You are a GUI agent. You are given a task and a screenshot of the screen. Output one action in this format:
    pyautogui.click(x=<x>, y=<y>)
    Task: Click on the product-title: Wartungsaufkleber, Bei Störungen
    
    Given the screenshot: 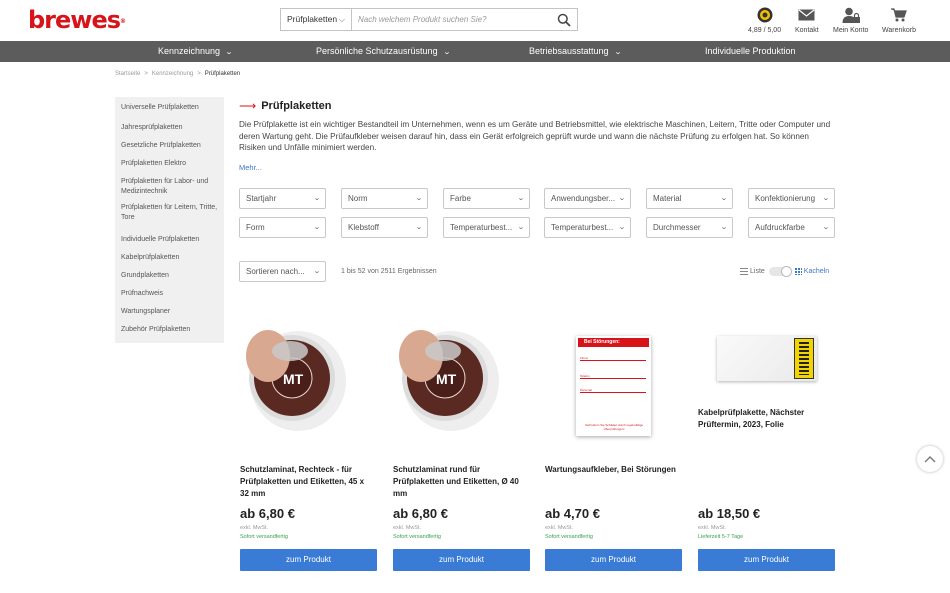 What is the action you would take?
    pyautogui.click(x=612, y=470)
    